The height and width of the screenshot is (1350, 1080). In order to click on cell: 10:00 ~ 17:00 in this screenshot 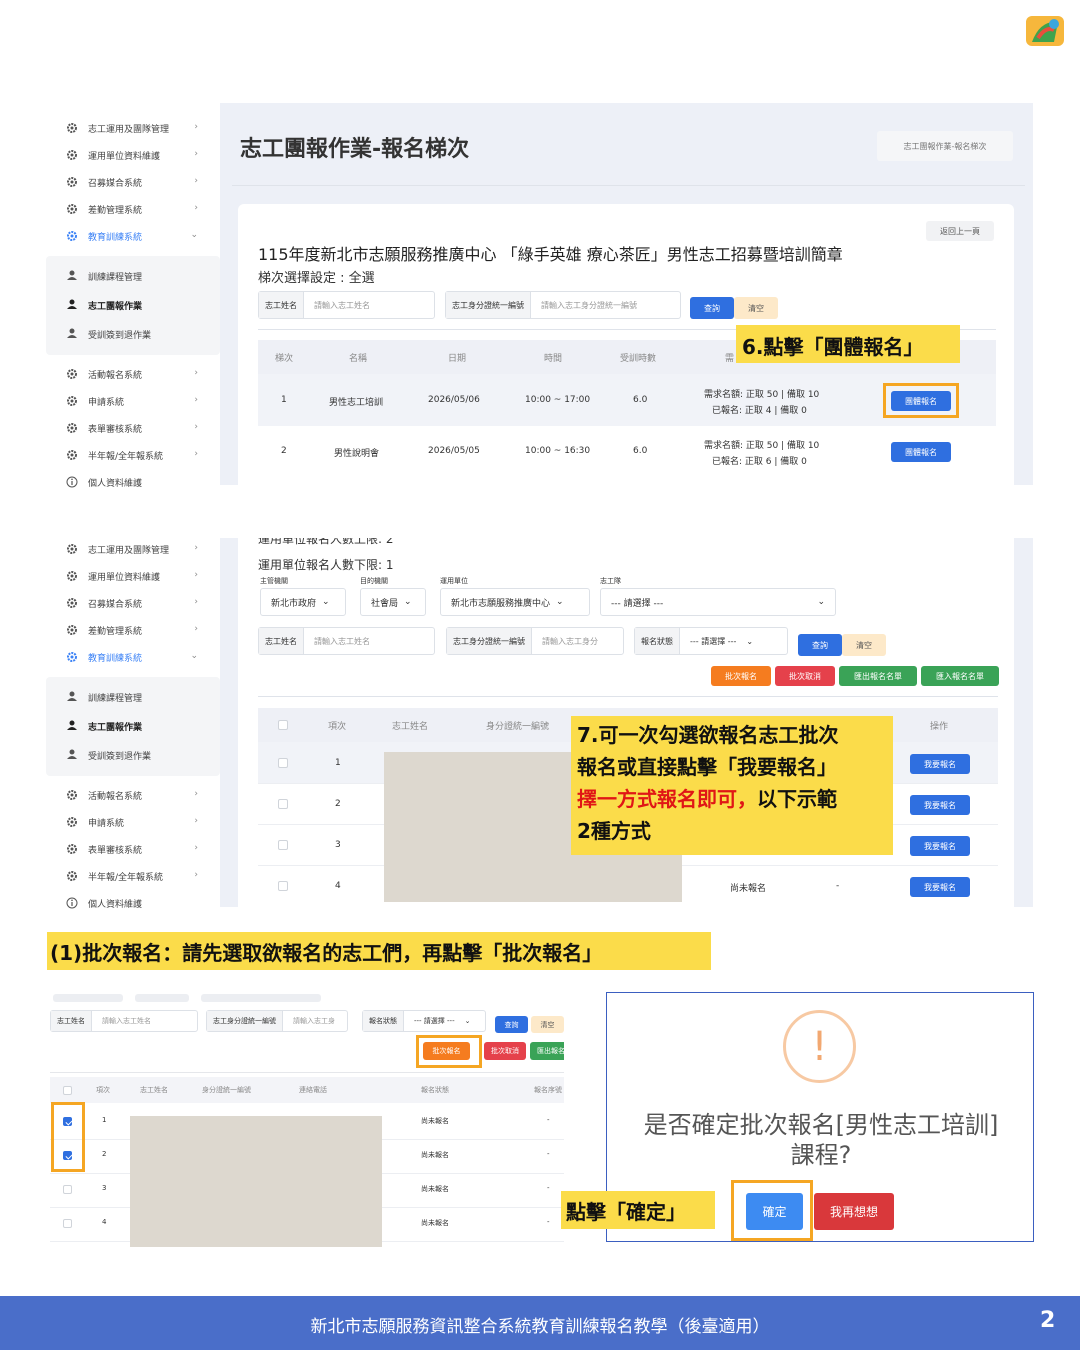, I will do `click(558, 400)`.